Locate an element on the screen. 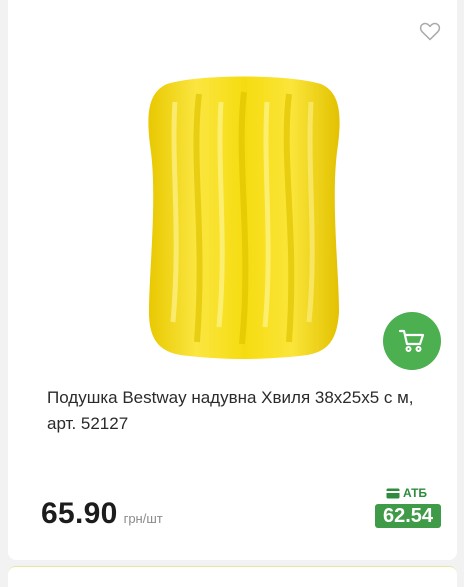 Image resolution: width=464 pixels, height=587 pixels. heart-icon is located at coordinates (430, 31).